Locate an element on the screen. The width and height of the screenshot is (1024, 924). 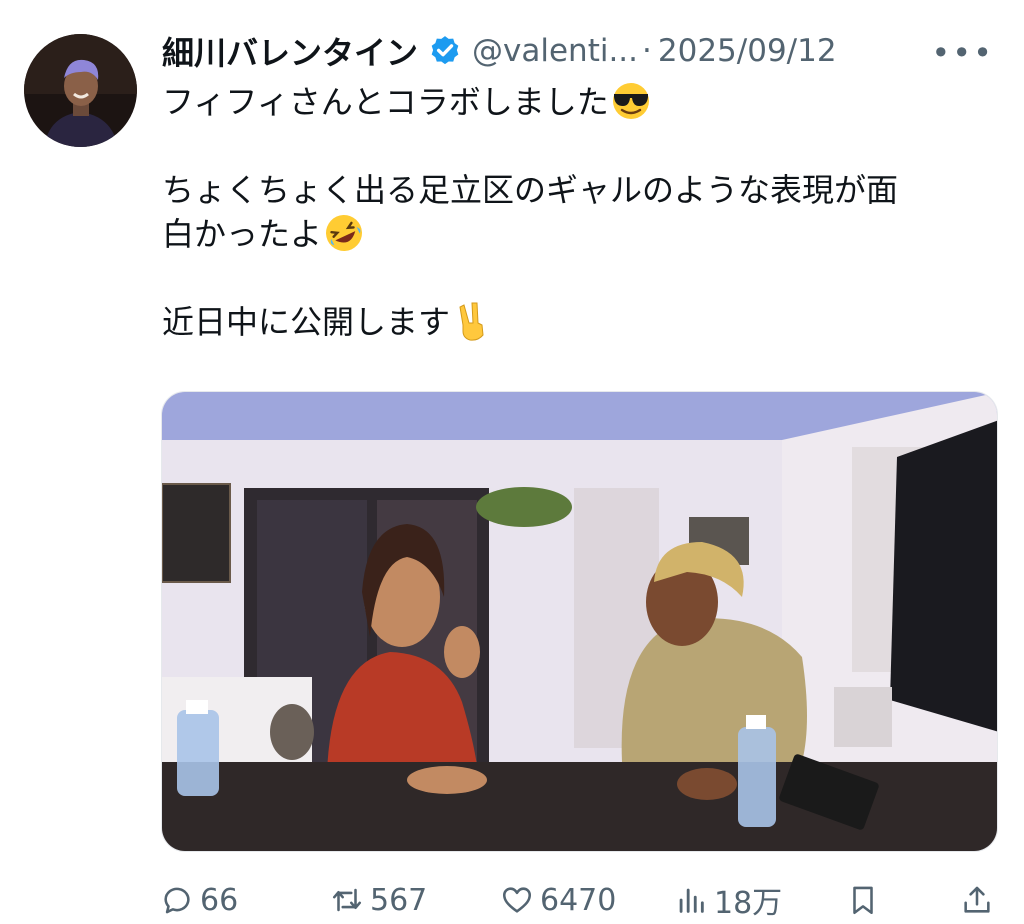
bookmark-button is located at coordinates (866, 900).